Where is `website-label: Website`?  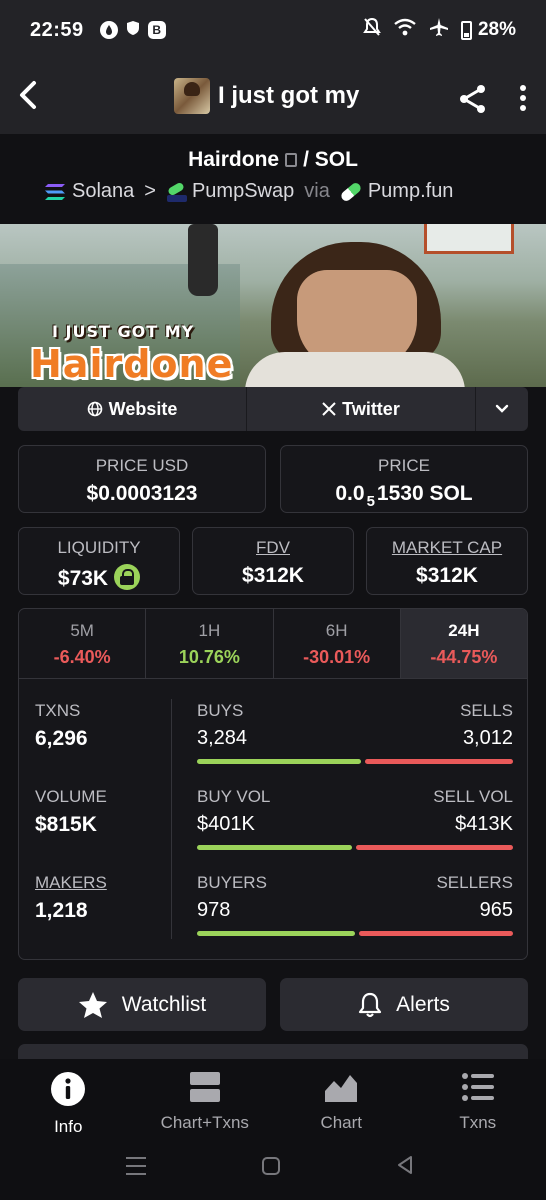
website-label: Website is located at coordinates (143, 408).